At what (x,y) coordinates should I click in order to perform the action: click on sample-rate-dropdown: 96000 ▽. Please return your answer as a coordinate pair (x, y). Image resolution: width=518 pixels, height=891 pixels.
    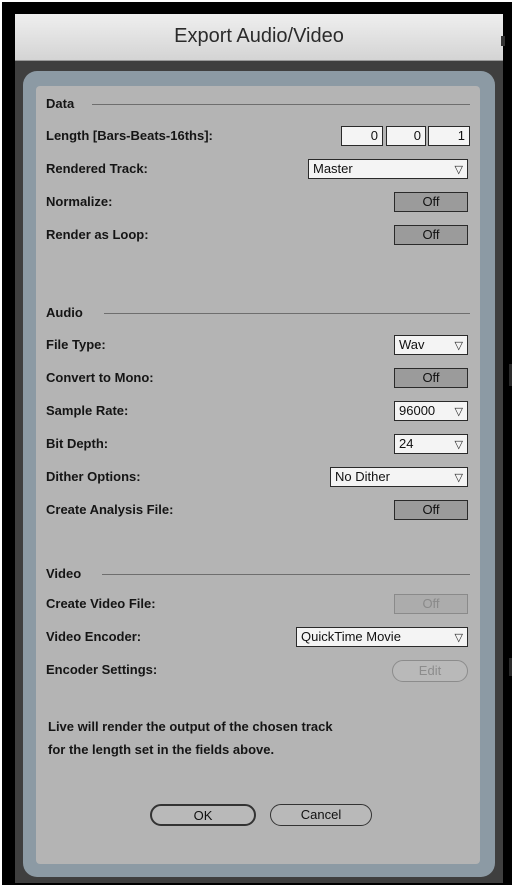
    Looking at the image, I should click on (431, 411).